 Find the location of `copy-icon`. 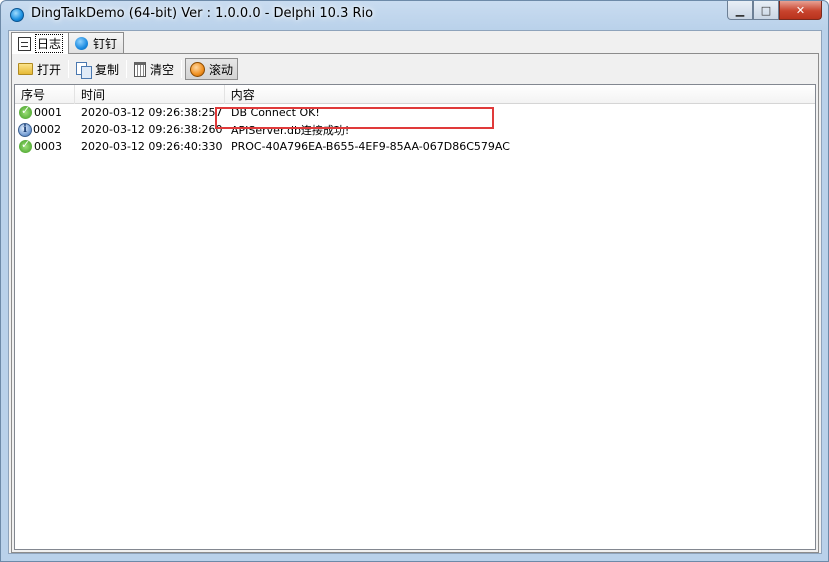

copy-icon is located at coordinates (84, 70).